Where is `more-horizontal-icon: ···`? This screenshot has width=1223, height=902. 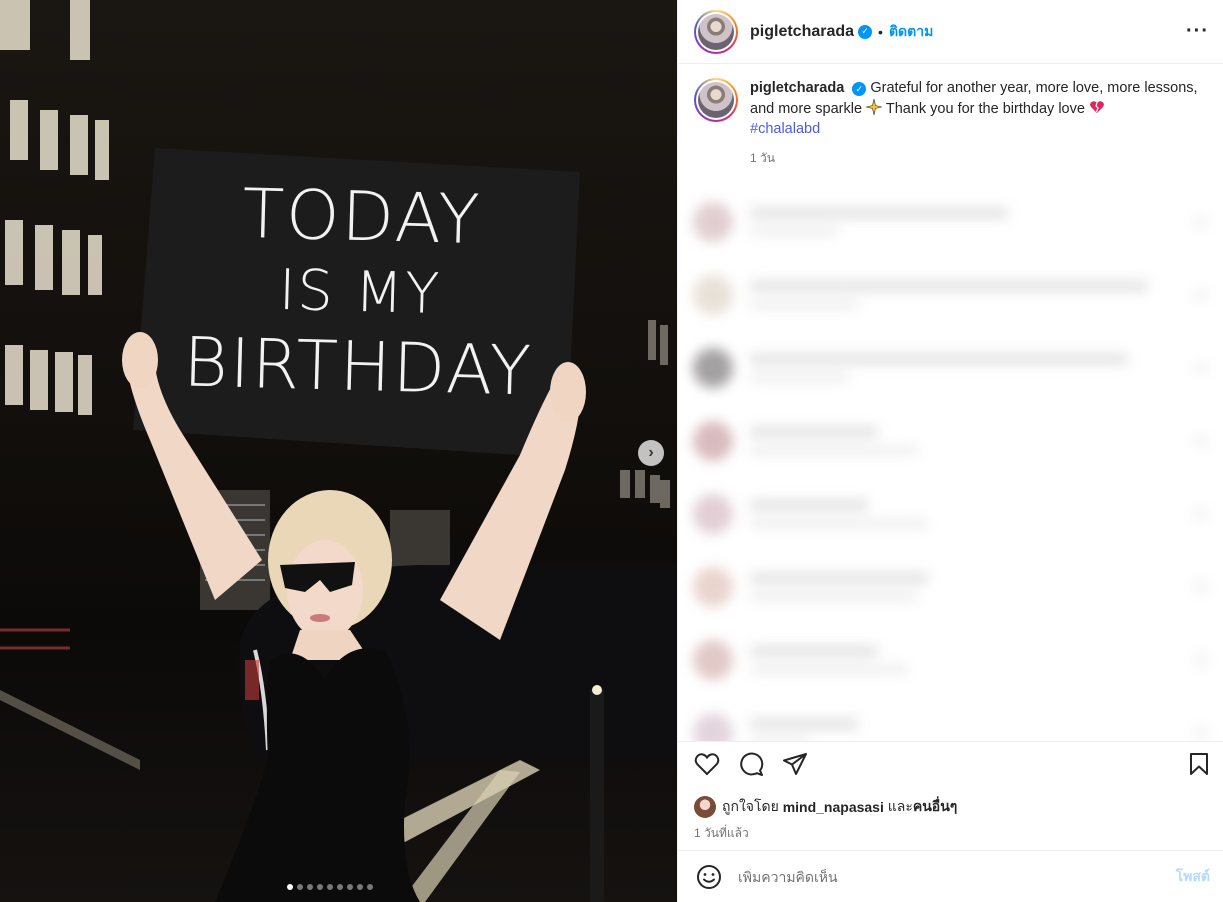 more-horizontal-icon: ··· is located at coordinates (1197, 31).